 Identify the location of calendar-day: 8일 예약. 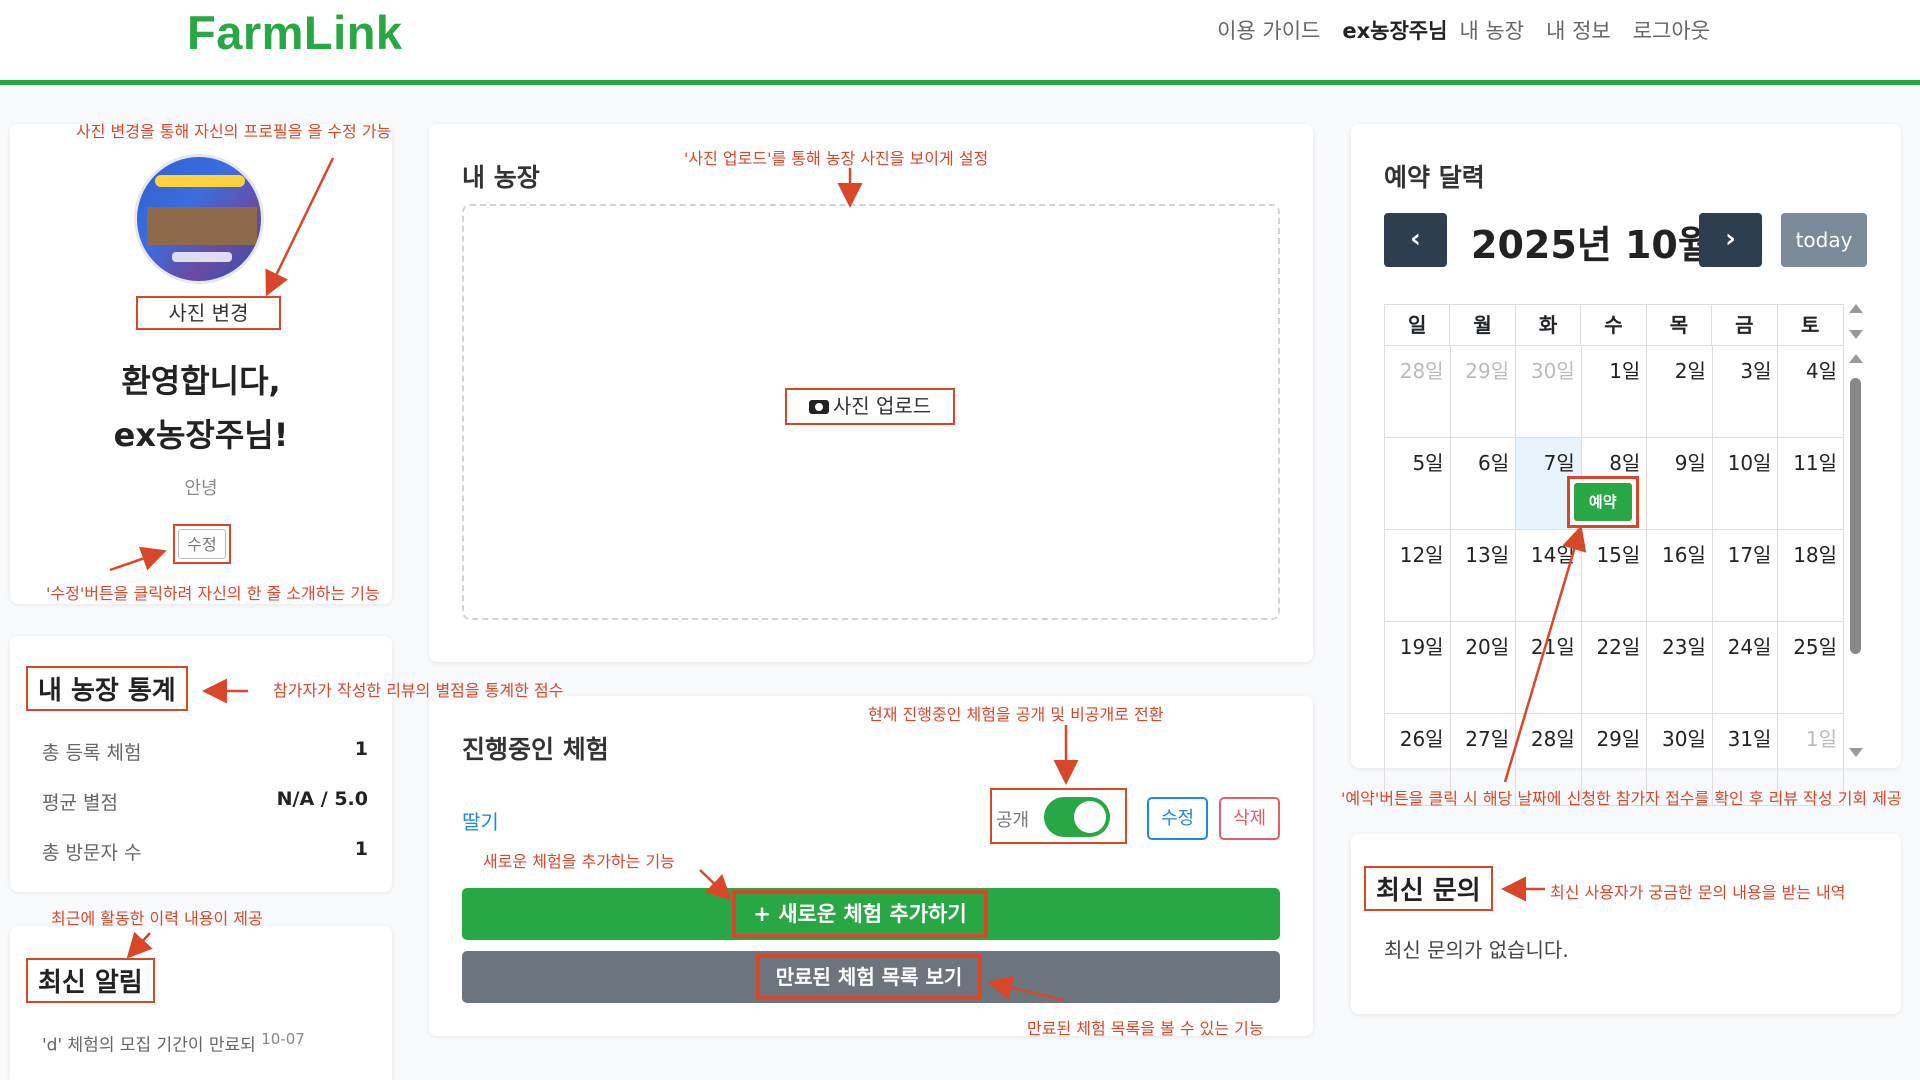
(1607, 483).